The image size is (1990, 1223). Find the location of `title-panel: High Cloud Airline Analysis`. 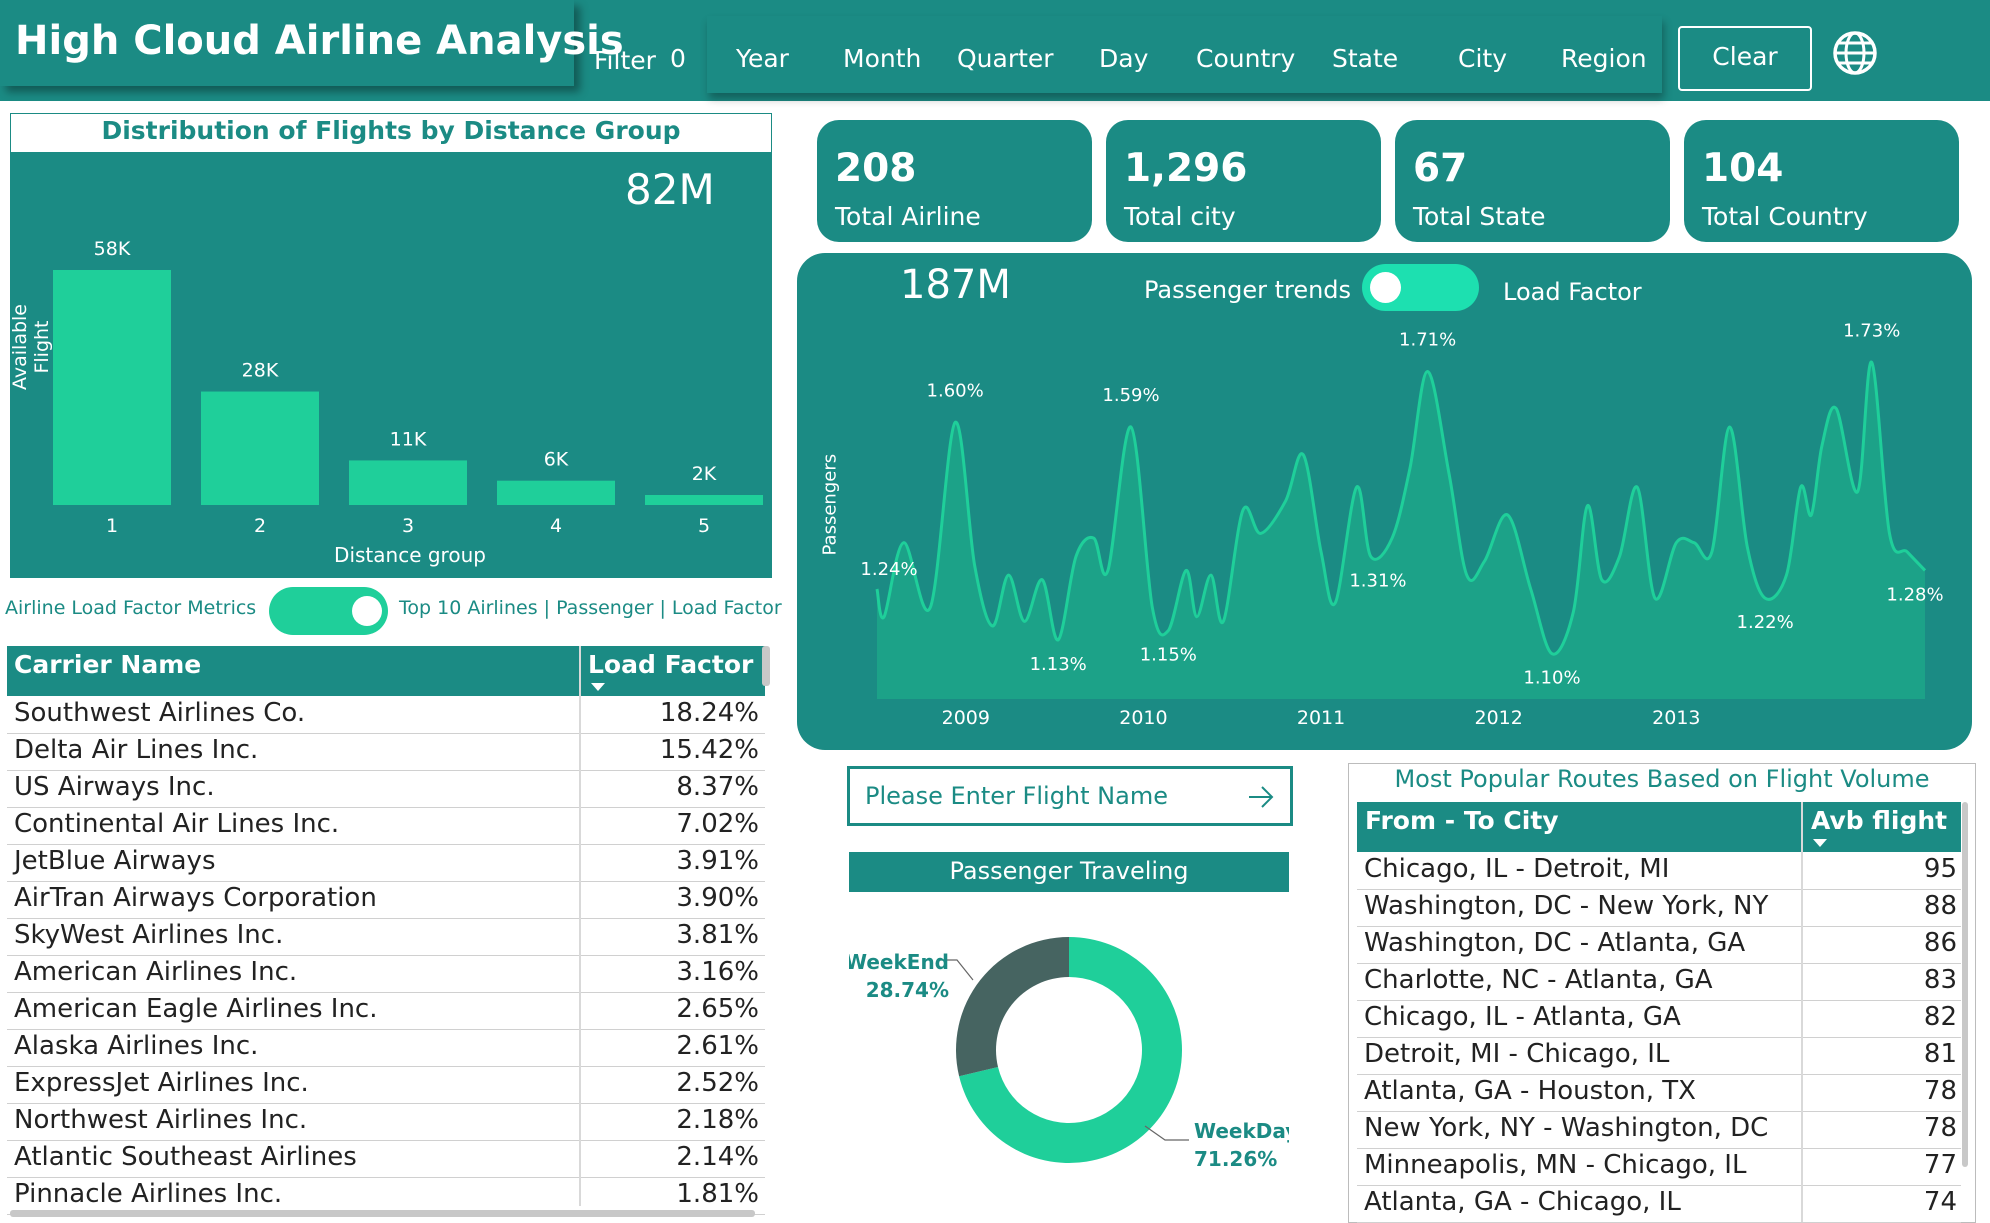

title-panel: High Cloud Airline Analysis is located at coordinates (312, 43).